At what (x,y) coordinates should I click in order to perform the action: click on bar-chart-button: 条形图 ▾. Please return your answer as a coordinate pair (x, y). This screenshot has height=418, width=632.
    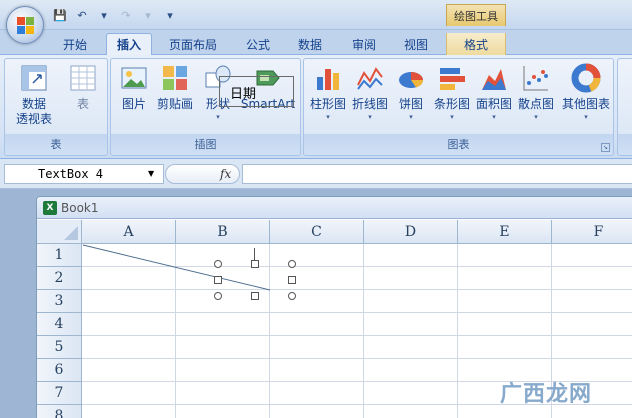
    Looking at the image, I should click on (452, 92).